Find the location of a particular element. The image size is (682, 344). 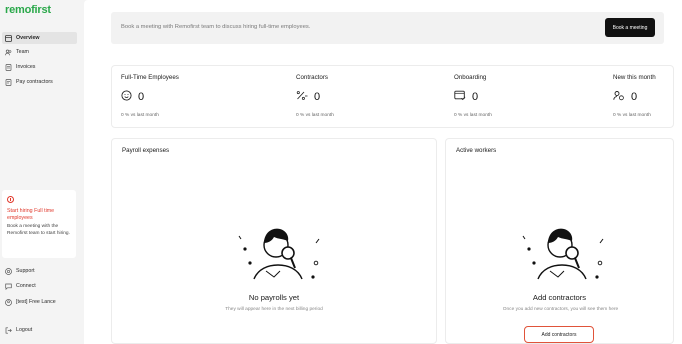

stat-title: Onboarding is located at coordinates (470, 77).